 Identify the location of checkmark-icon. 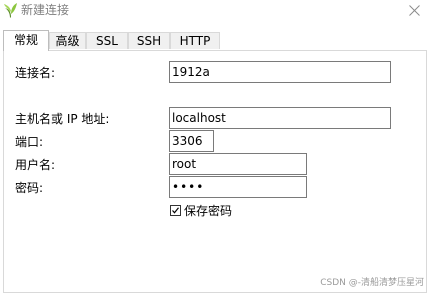
(175, 210).